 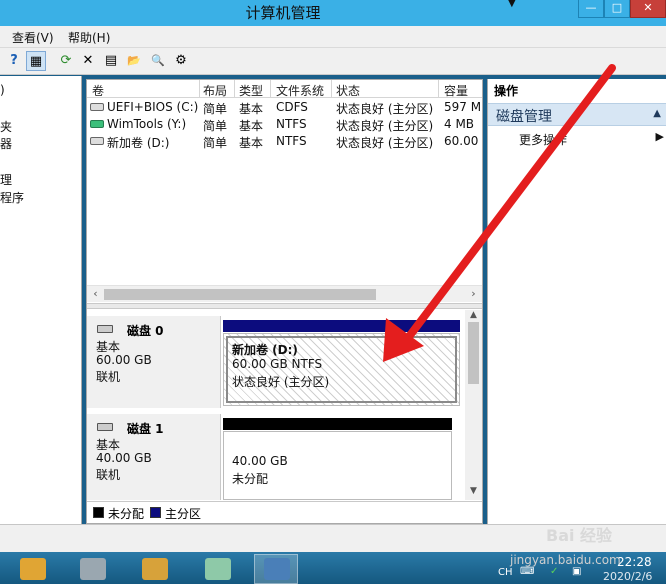 I want to click on refresh-icon: ⟳, so click(x=66, y=61).